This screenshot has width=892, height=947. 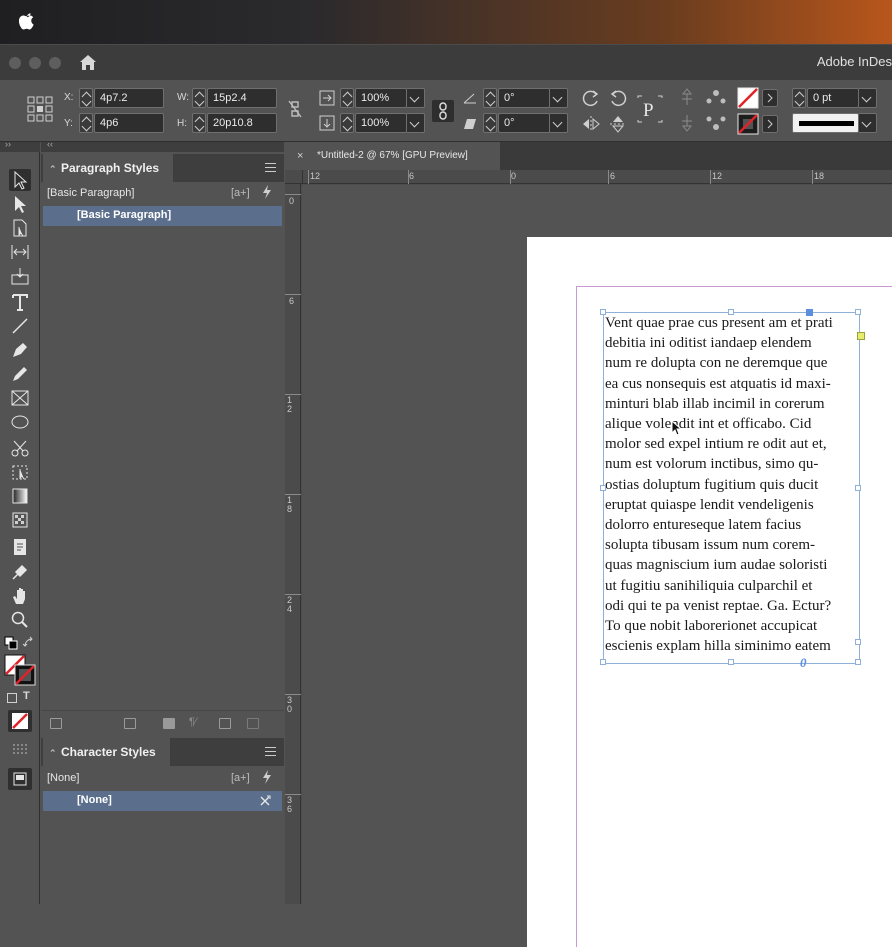 What do you see at coordinates (858, 642) in the screenshot?
I see `frame-handle-out-port` at bounding box center [858, 642].